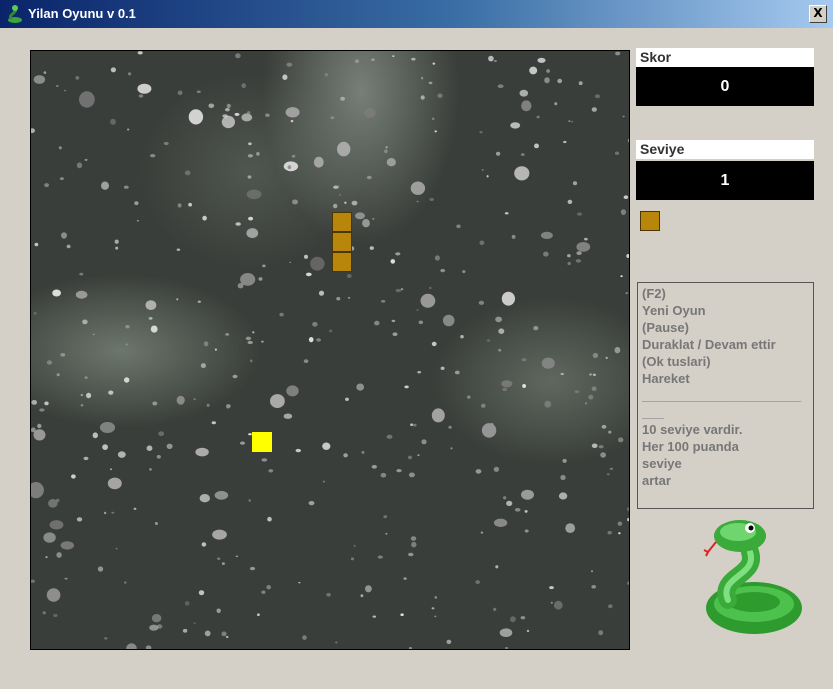 This screenshot has width=833, height=689. Describe the element at coordinates (725, 149) in the screenshot. I see `level-label: Seviye` at that location.